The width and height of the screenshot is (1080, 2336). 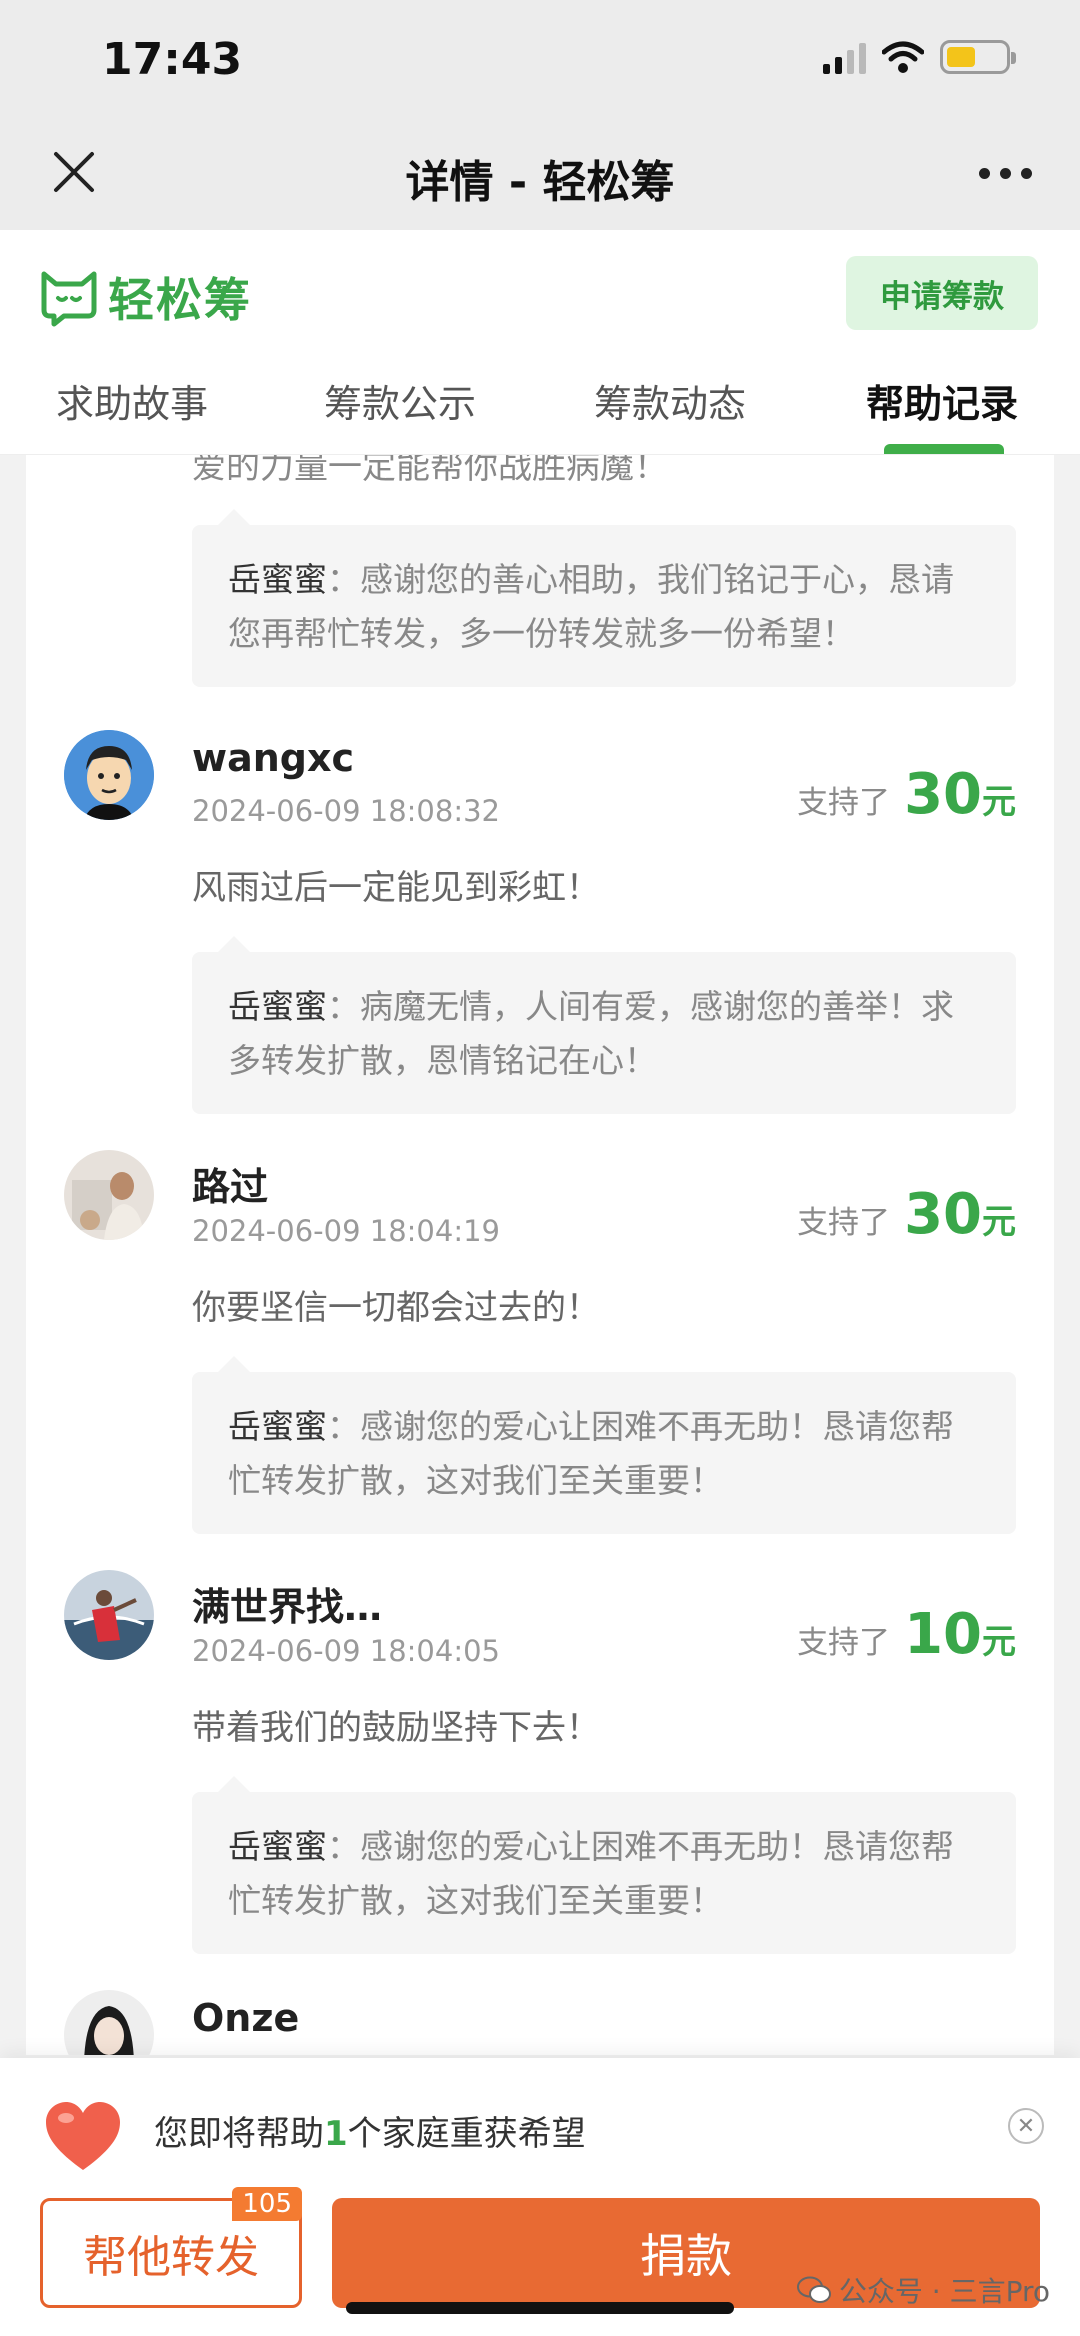 What do you see at coordinates (172, 59) in the screenshot?
I see `status-time: 17:43` at bounding box center [172, 59].